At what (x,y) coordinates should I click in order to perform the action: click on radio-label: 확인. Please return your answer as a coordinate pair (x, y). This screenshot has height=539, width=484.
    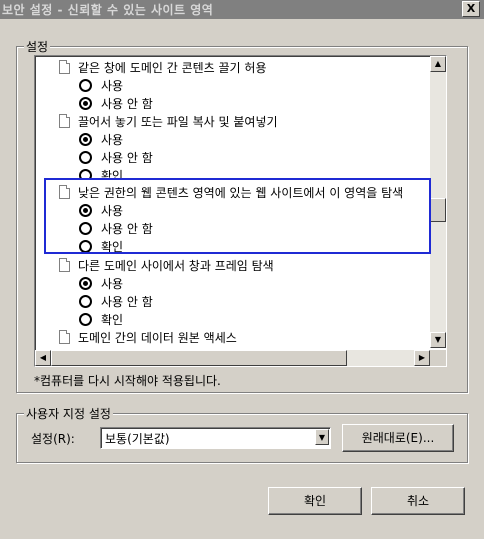
    Looking at the image, I should click on (112, 320).